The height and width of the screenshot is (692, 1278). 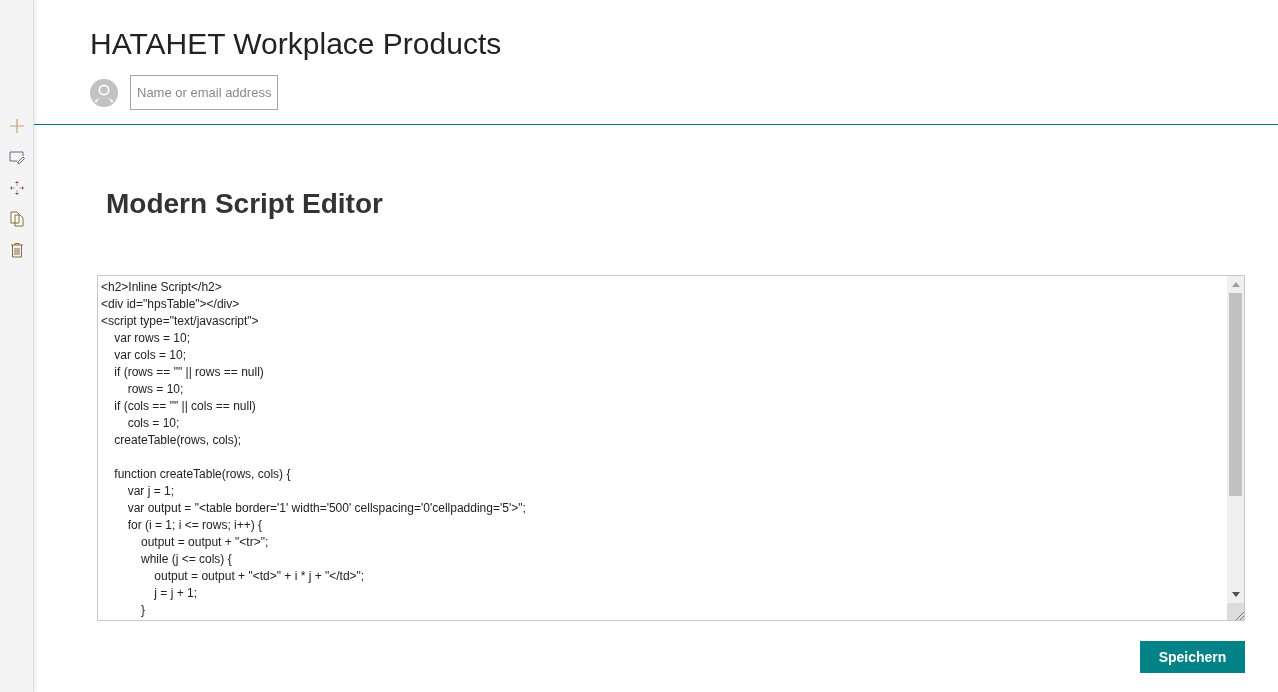 What do you see at coordinates (1235, 394) in the screenshot?
I see `scrollbar-thumb` at bounding box center [1235, 394].